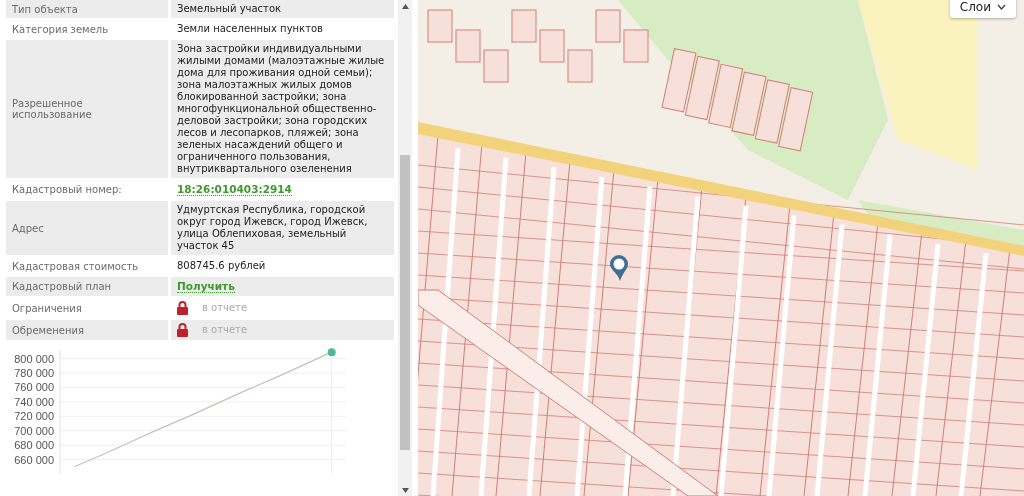  Describe the element at coordinates (281, 109) in the screenshot. I see `property-value: Зона застройки индивидуальными жилыми домами (малоэтажные жилые дома для проживания одной семьи); зона малоэтажных жилых домов блокированной застройки; зона многофункциональной общественно-деловой застройки; зона городских лесов и лесопарков, пляжей; зона зеленых насаждений общего и ограниченного пользования, внутриквартального озеленения` at that location.